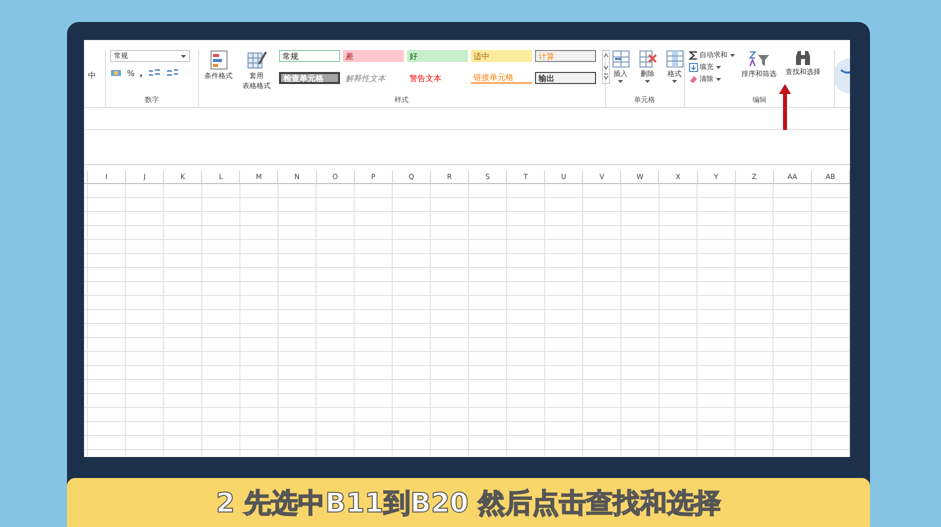  I want to click on increase-decimal-icon, so click(154, 73).